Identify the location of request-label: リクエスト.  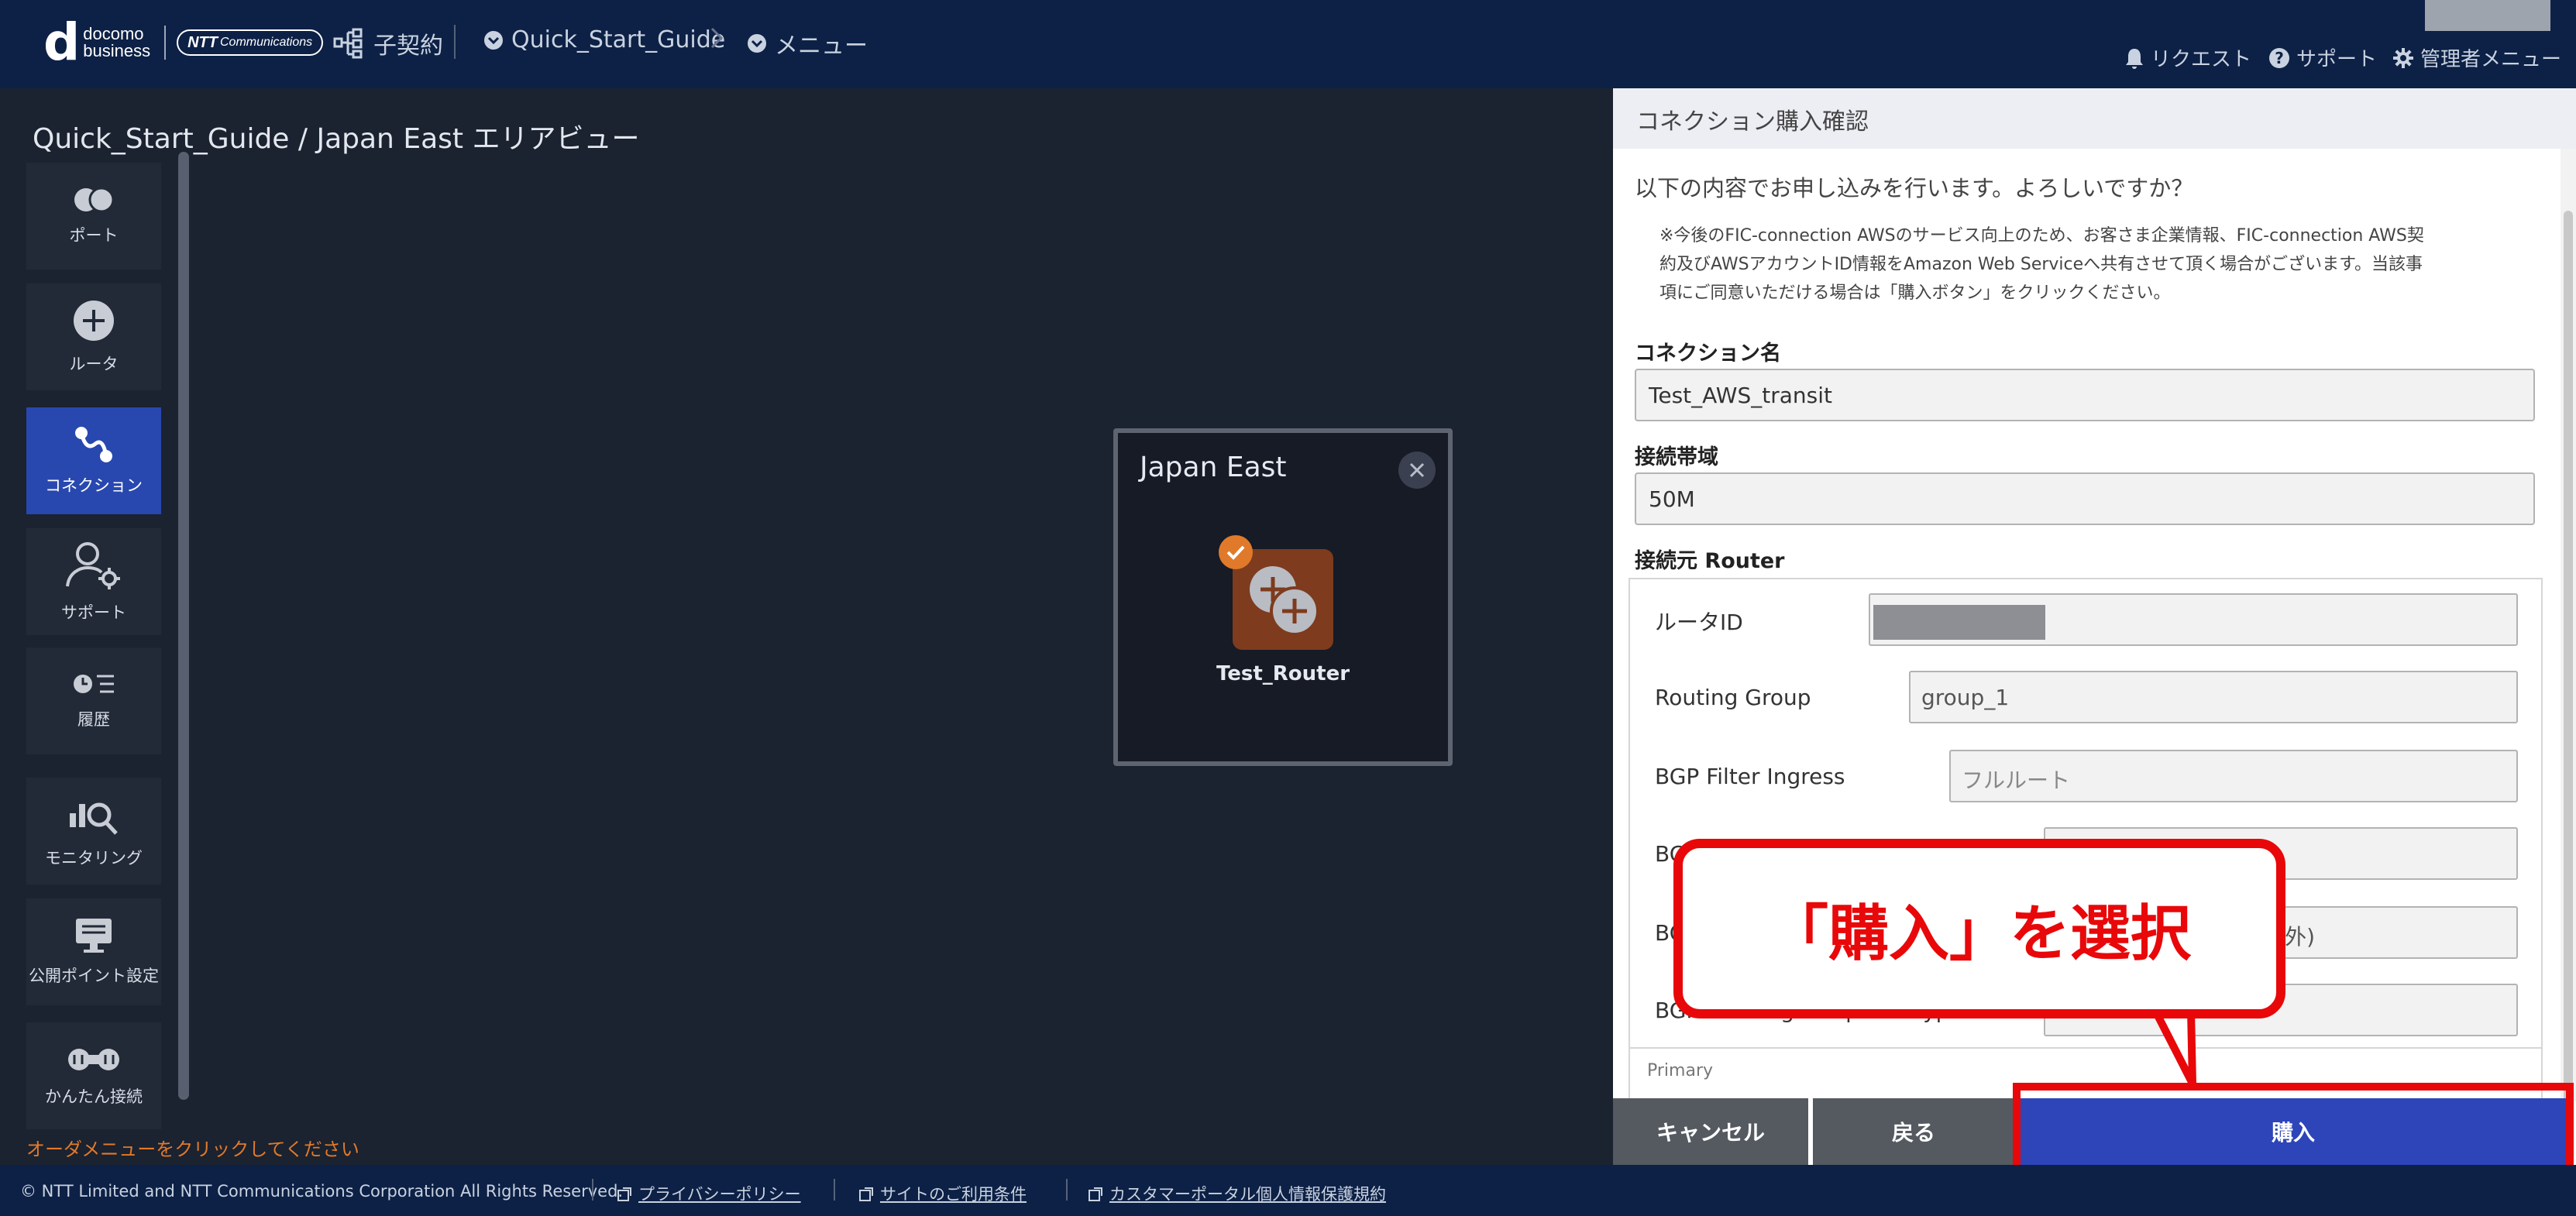
(2201, 60).